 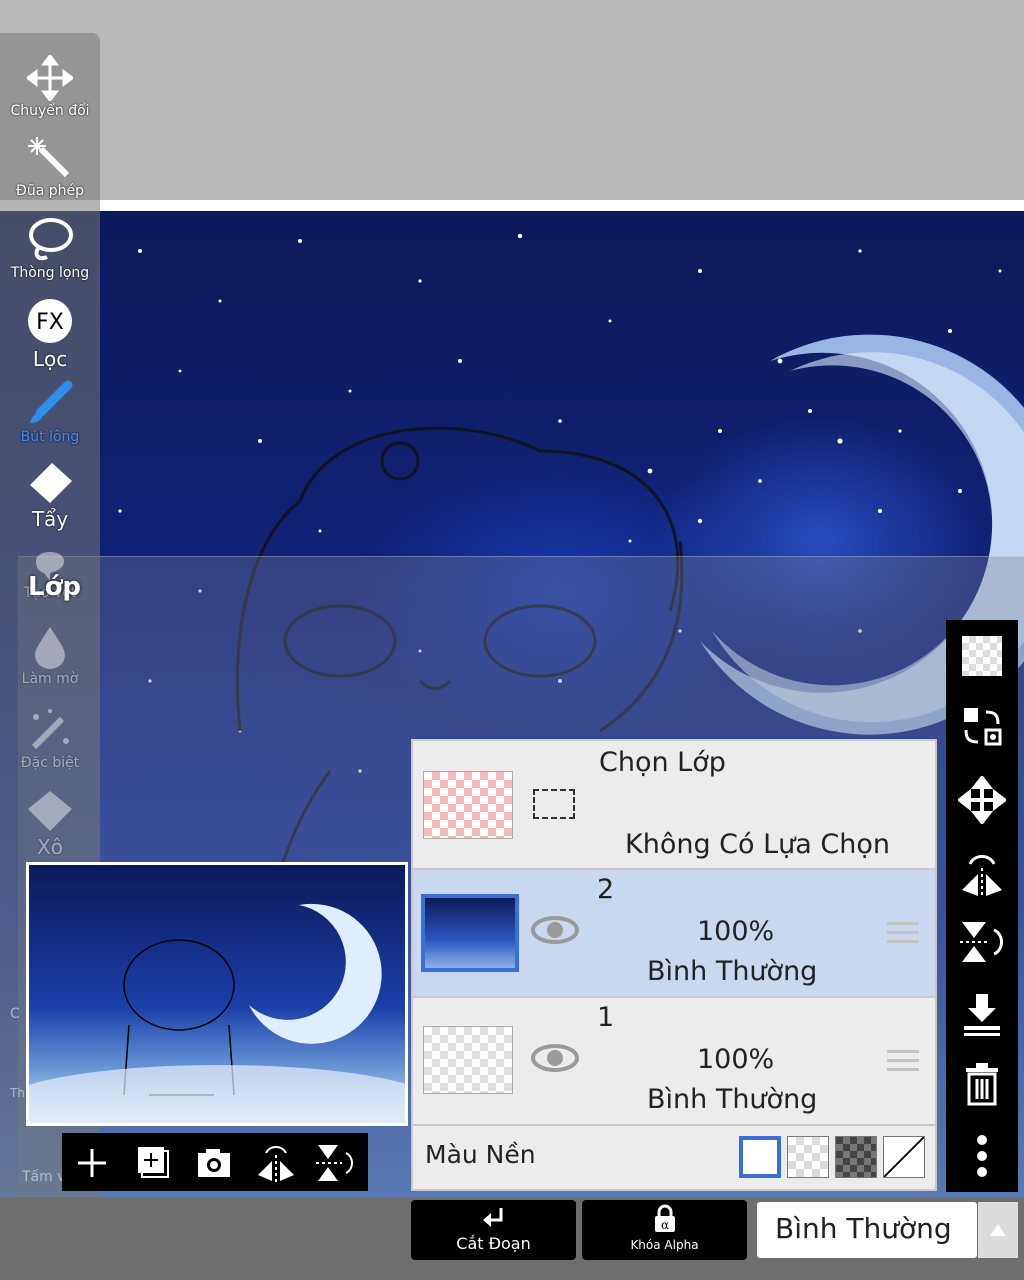 I want to click on eraser-icon, so click(x=51, y=483).